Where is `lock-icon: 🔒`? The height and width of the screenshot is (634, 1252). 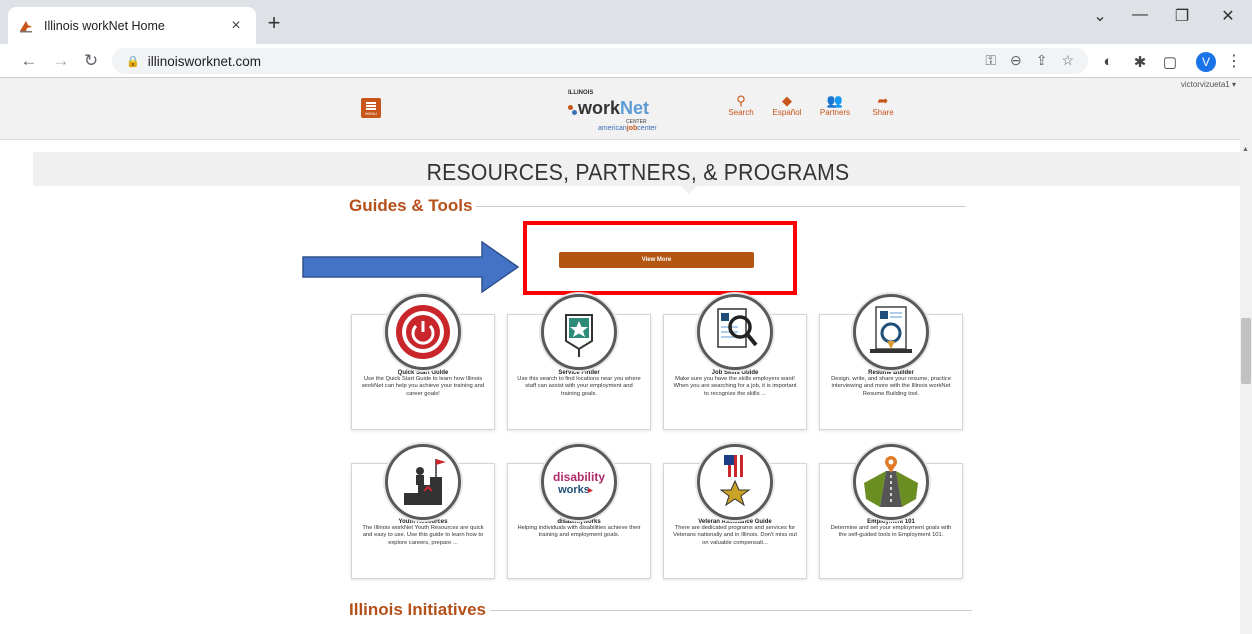 lock-icon: 🔒 is located at coordinates (133, 61).